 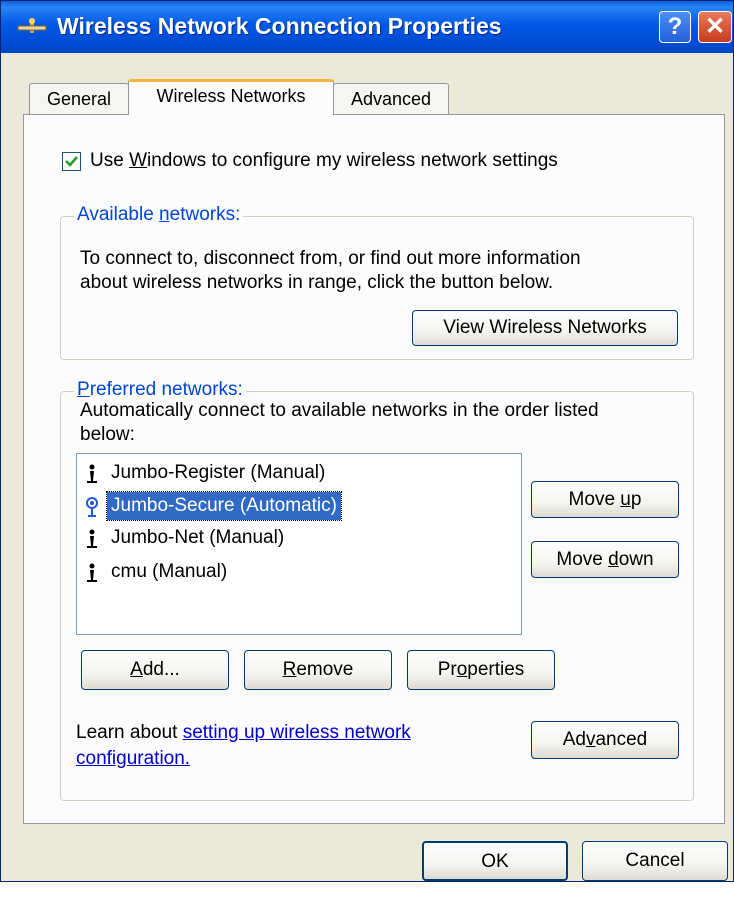 I want to click on tab-general: General, so click(x=79, y=99).